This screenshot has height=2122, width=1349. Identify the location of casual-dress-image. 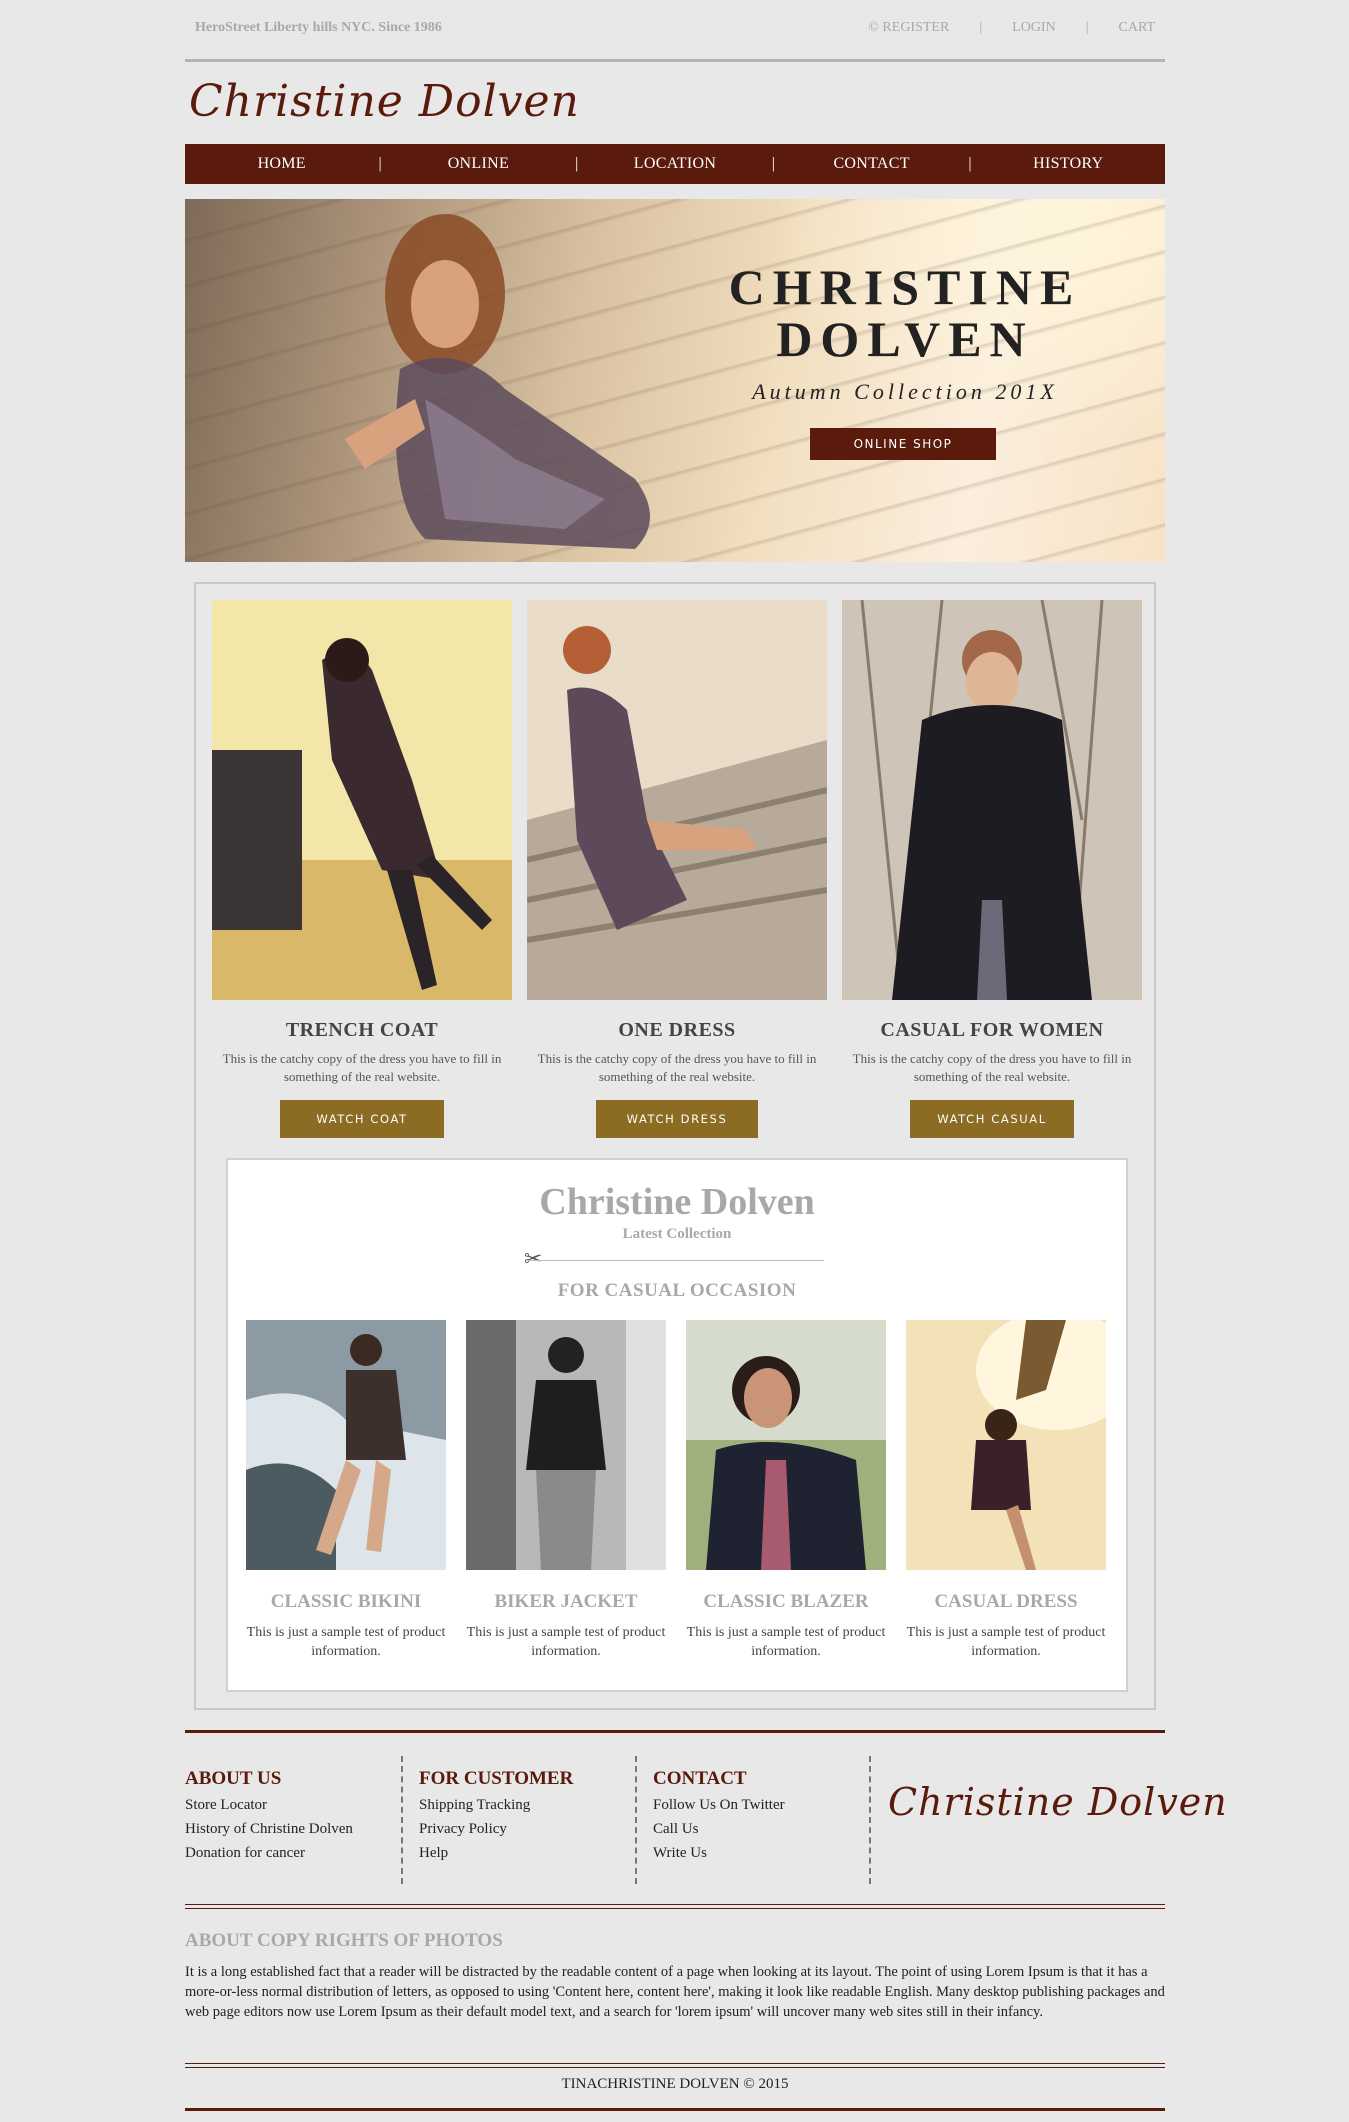
(1021, 1440).